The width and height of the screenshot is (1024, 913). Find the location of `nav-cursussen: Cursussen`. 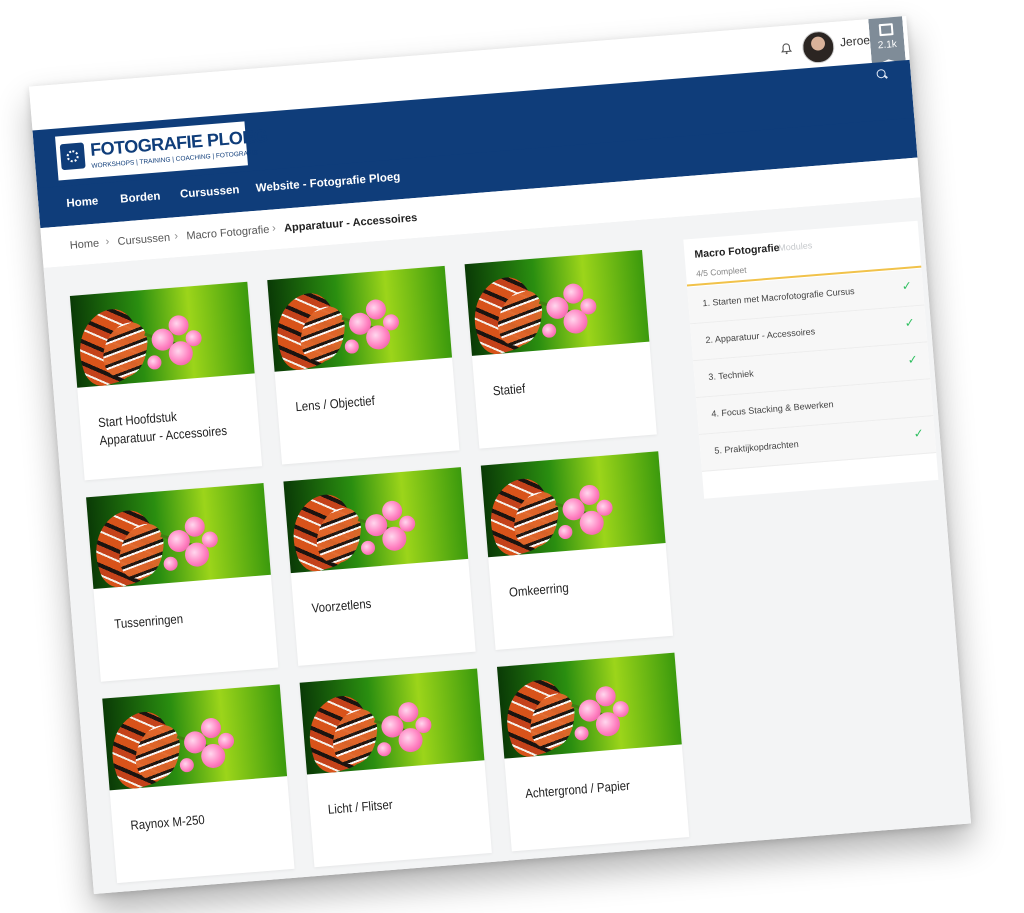

nav-cursussen: Cursussen is located at coordinates (210, 192).